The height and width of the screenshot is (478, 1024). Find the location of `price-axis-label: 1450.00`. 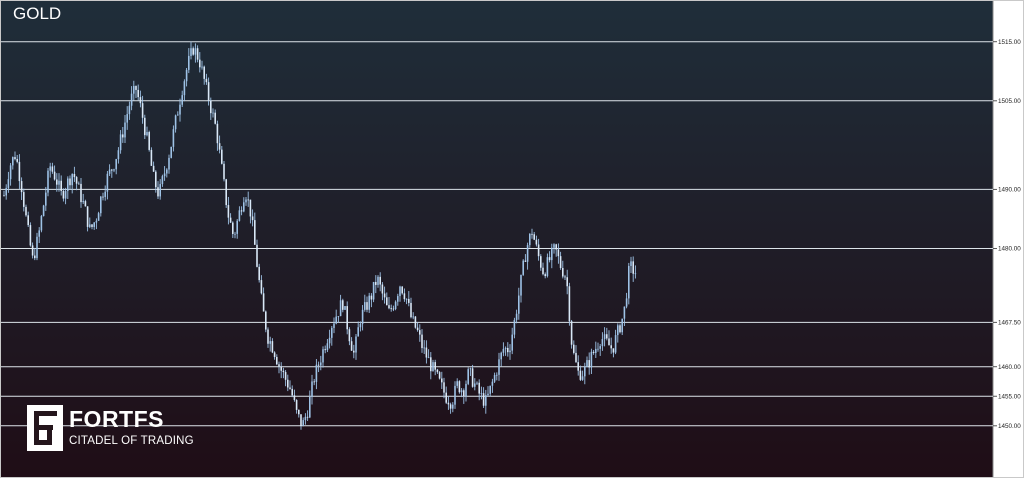

price-axis-label: 1450.00 is located at coordinates (1009, 426).